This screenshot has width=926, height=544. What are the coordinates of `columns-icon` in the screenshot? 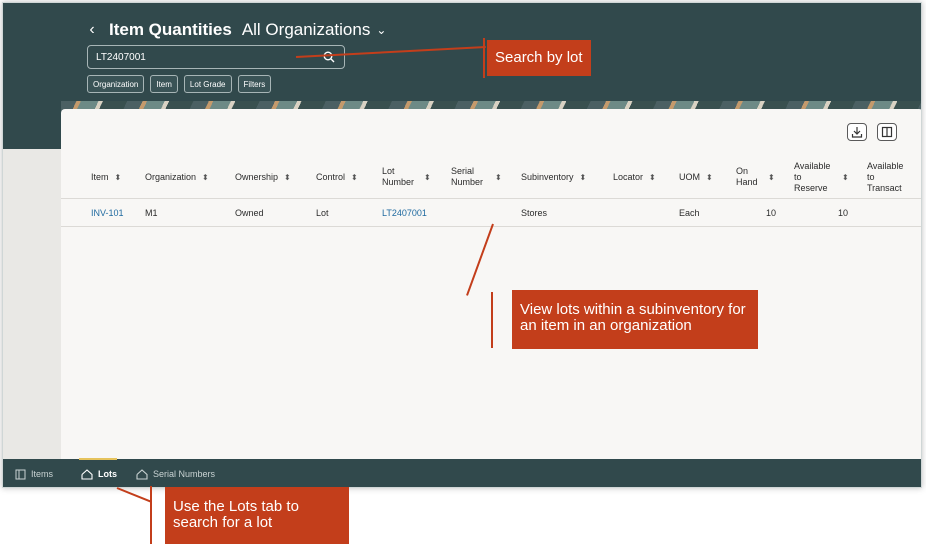 It's located at (887, 132).